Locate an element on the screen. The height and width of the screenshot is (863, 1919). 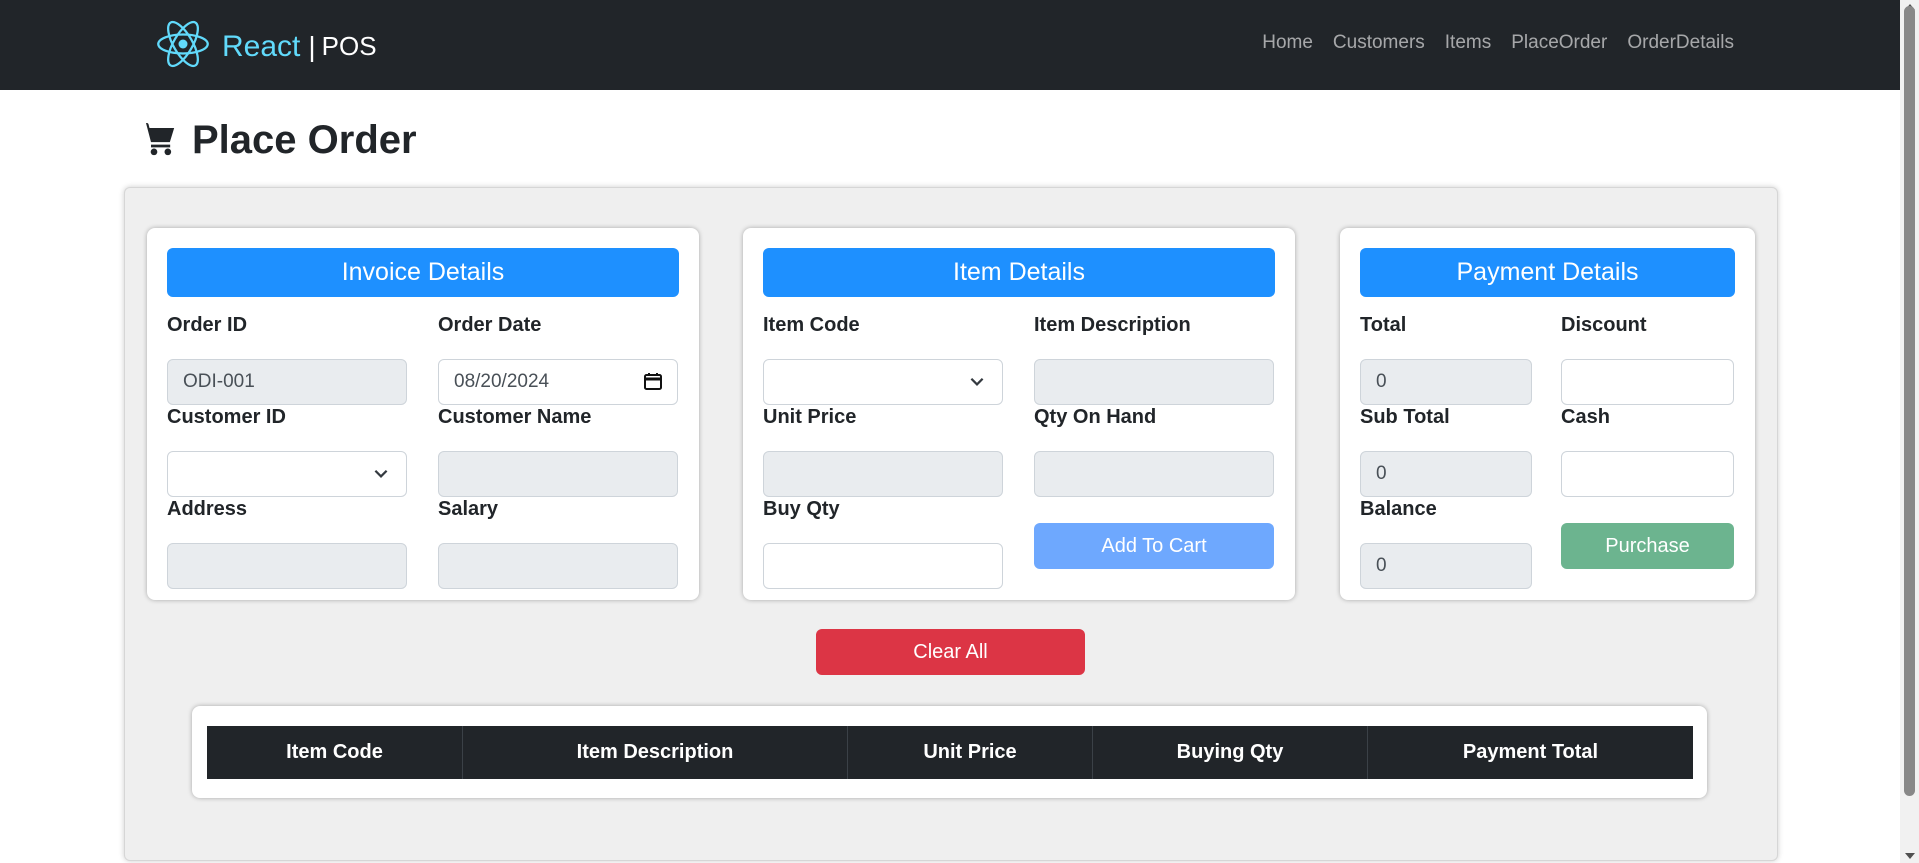
customer-name-label: Customer Name is located at coordinates (515, 417).